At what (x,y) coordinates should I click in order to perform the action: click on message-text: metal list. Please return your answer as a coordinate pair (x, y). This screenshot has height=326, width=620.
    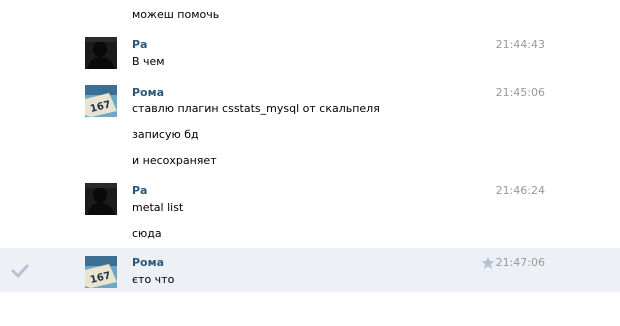
    Looking at the image, I should click on (158, 207).